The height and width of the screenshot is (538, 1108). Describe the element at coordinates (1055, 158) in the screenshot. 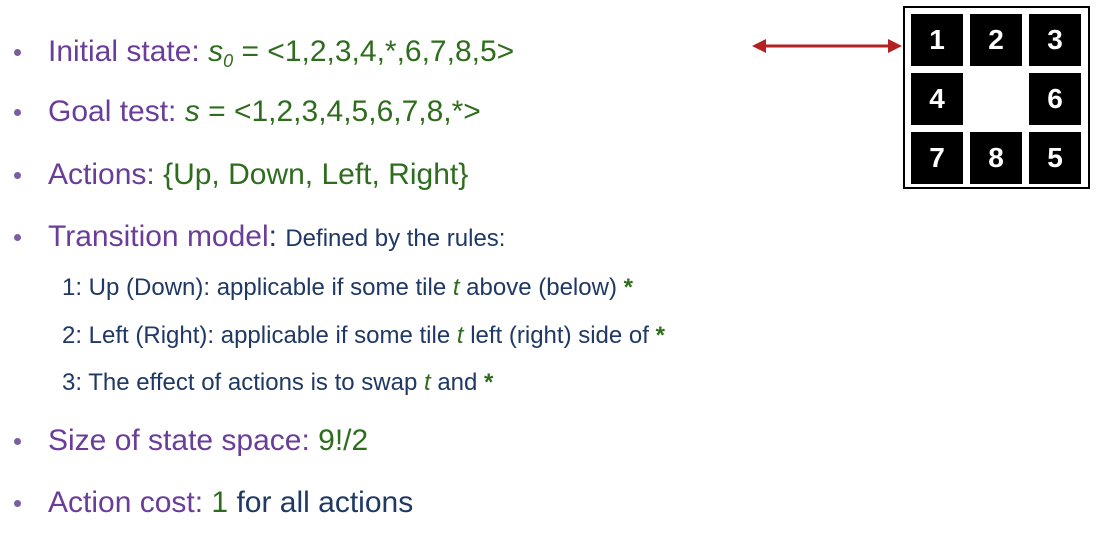

I see `puzzle-tile: 5` at that location.